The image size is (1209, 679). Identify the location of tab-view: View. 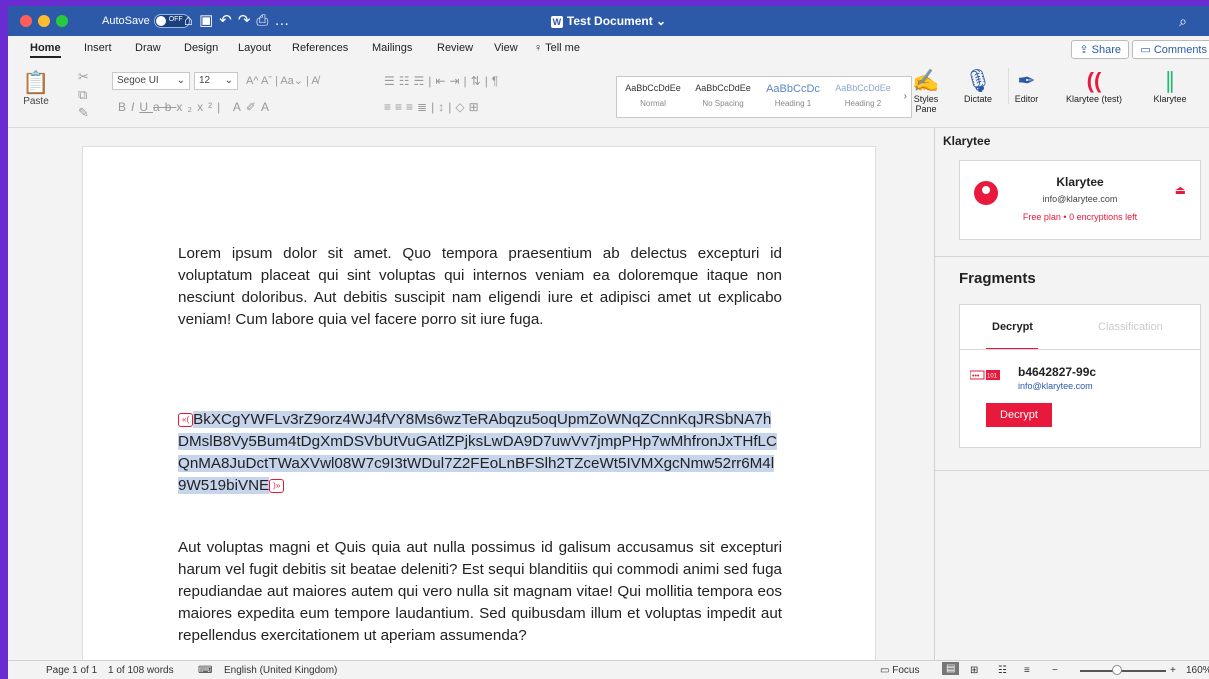
(506, 48).